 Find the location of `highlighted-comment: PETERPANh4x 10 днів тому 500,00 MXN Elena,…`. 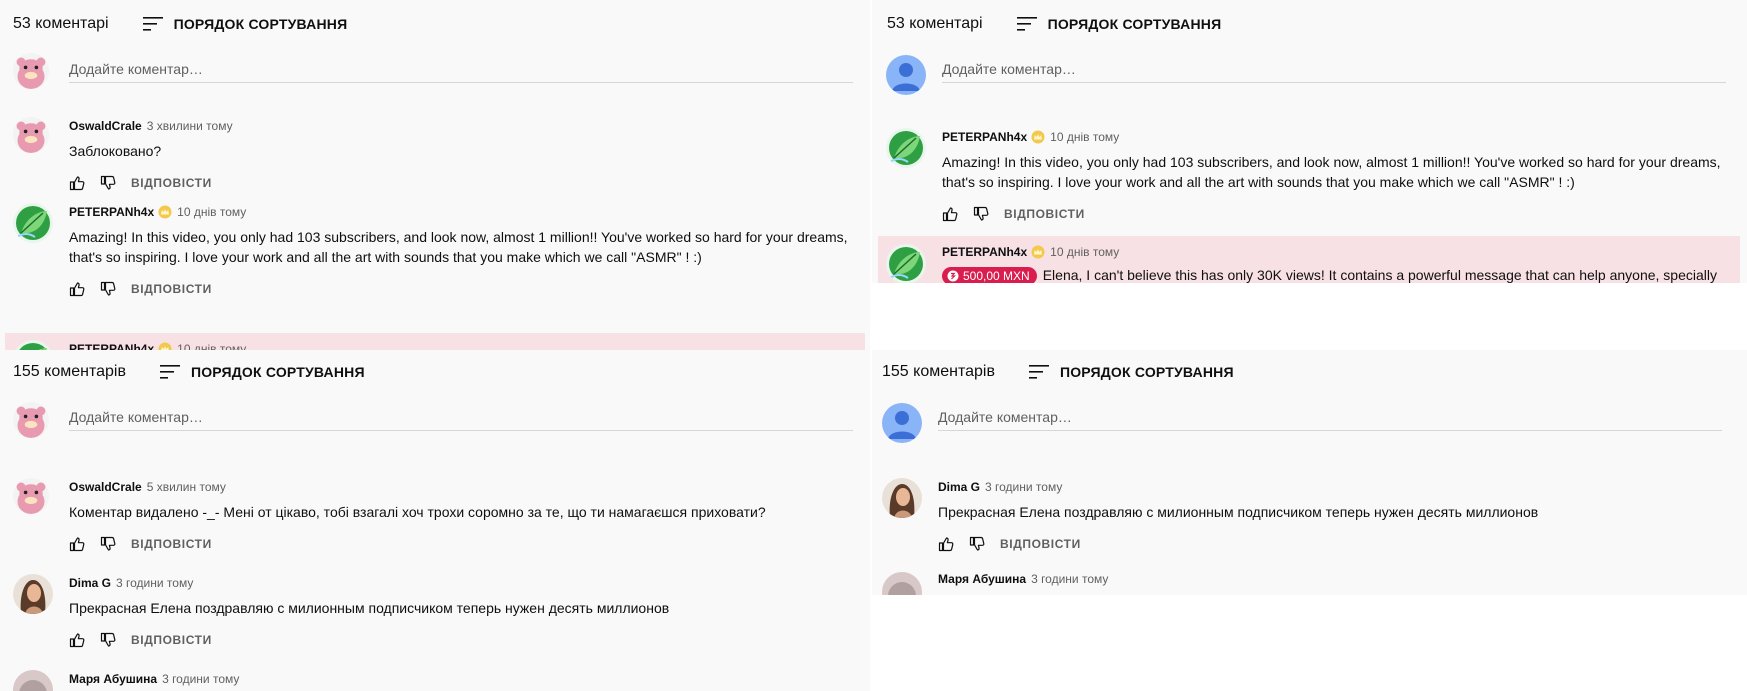

highlighted-comment: PETERPANh4x 10 днів тому 500,00 MXN Elena,… is located at coordinates (1309, 259).